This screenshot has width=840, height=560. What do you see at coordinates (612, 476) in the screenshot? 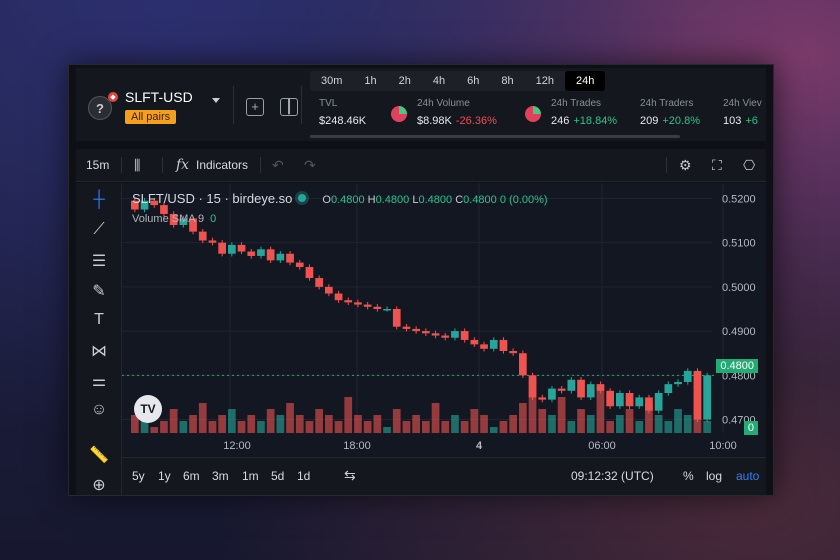
I see `utc-clock: 09:12:32 (UTC)` at bounding box center [612, 476].